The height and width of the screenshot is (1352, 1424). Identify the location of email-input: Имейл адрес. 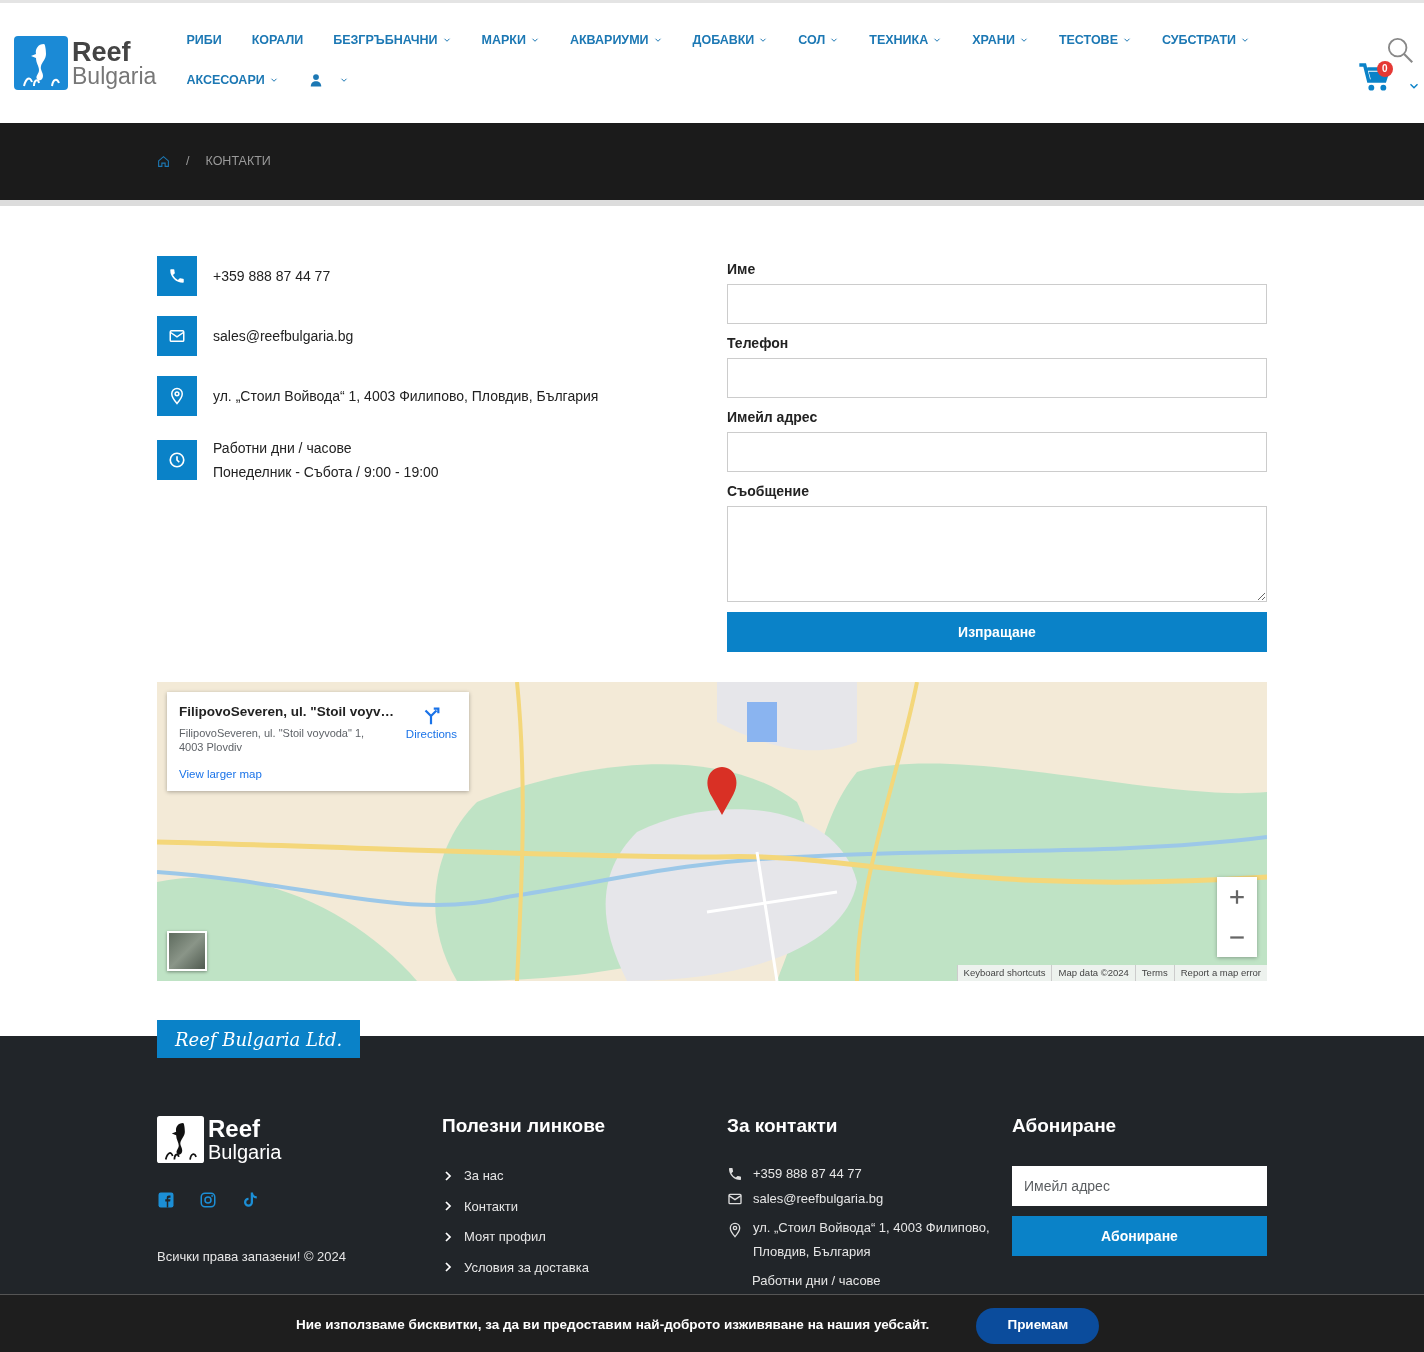
(1139, 1186).